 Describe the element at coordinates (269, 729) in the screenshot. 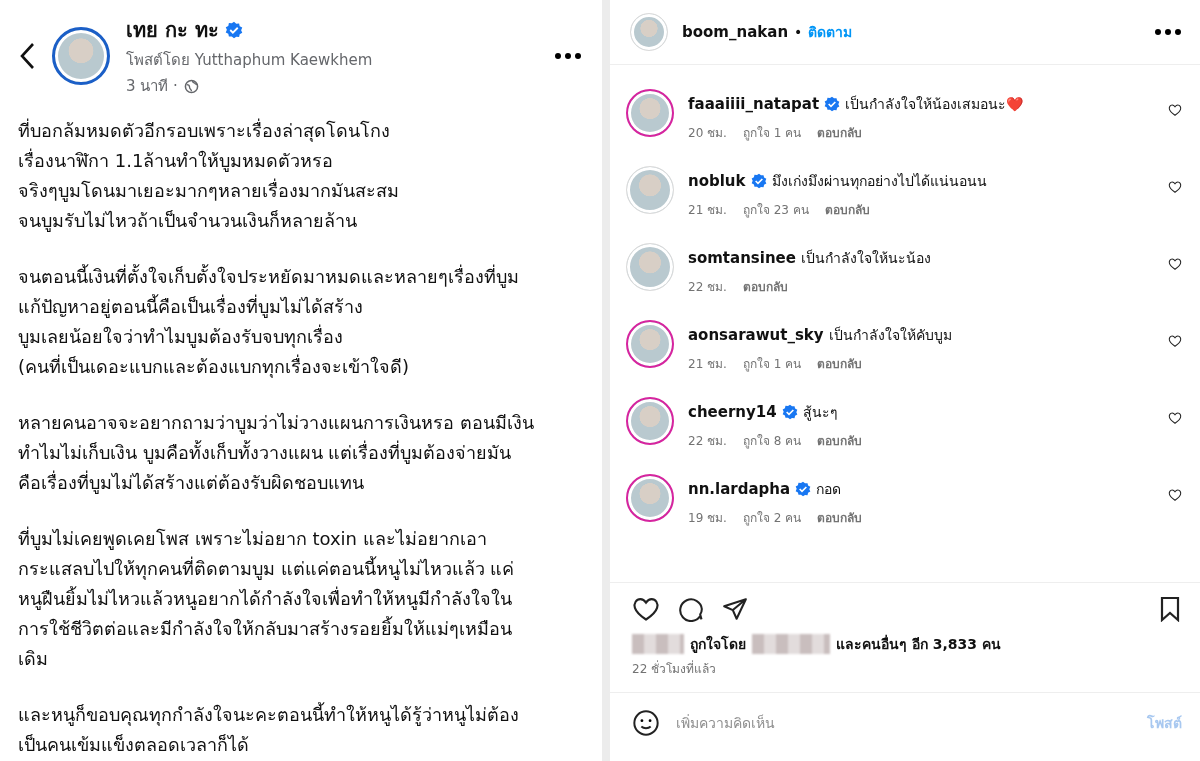

I see `post-paragraph: และหนูก็ขอบคุณทุกกำลังใจนะคะตอนนี้ทำให้หนูได้รู้ว่าหนูไม่ต้อง เป็นคนเข้มแข็งตลอดเวลาก็ได้` at that location.